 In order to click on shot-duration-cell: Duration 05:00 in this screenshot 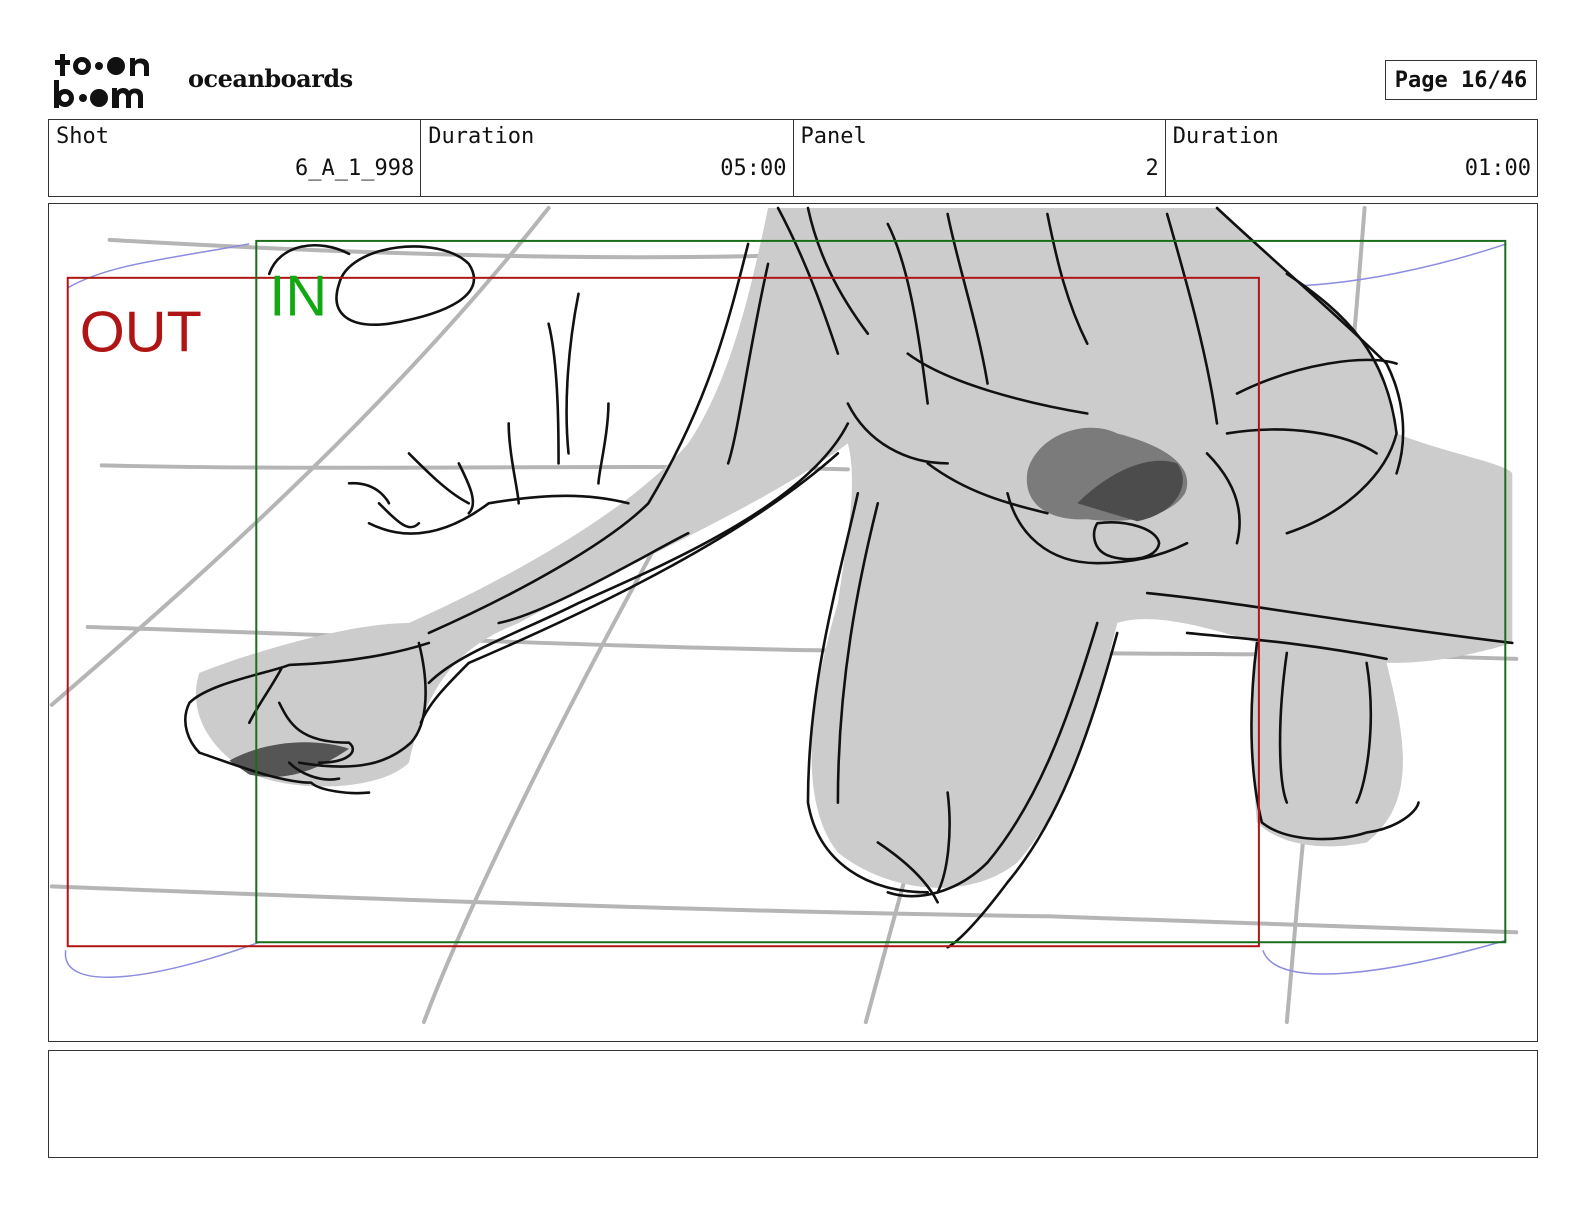, I will do `click(607, 158)`.